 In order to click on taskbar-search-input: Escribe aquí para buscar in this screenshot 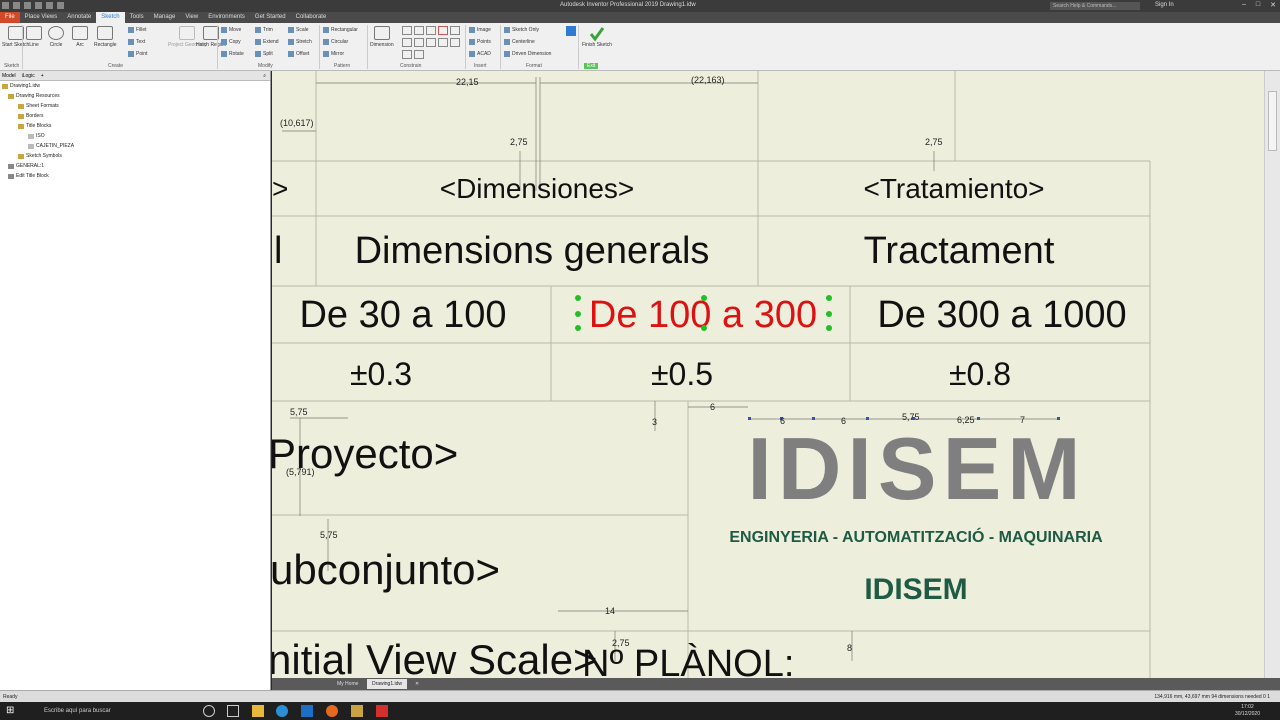, I will do `click(110, 711)`.